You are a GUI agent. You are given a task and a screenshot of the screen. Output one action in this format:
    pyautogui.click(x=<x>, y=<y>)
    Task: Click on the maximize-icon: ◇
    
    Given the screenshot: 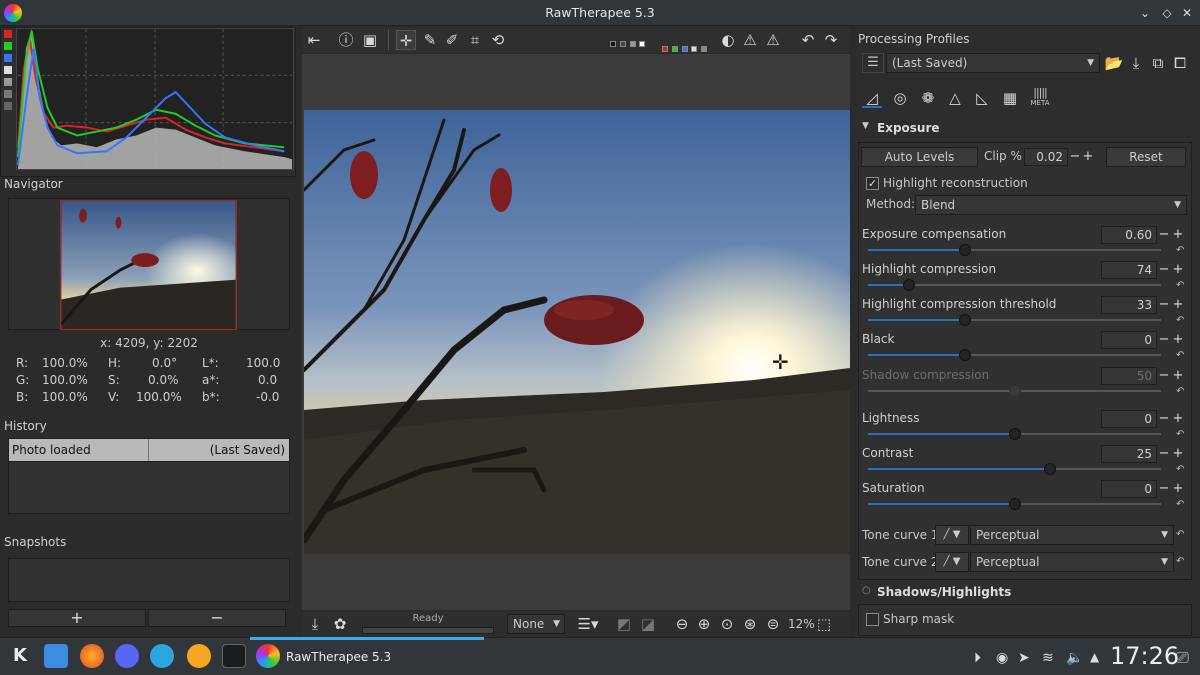 What is the action you would take?
    pyautogui.click(x=1167, y=13)
    